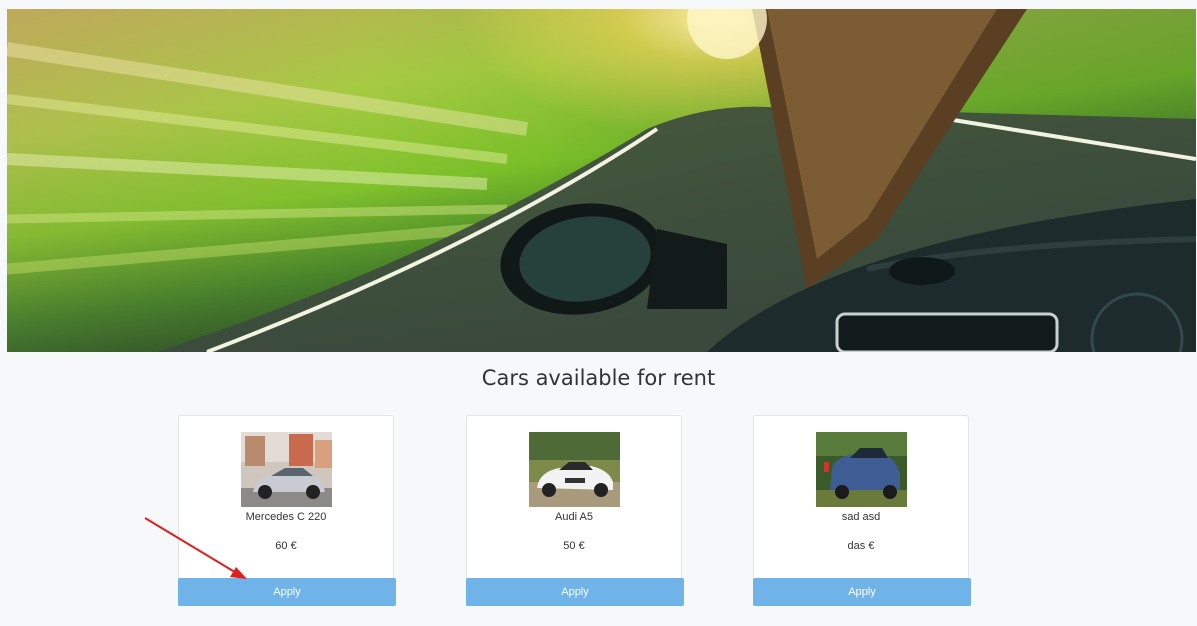  I want to click on car-price: das €, so click(861, 546).